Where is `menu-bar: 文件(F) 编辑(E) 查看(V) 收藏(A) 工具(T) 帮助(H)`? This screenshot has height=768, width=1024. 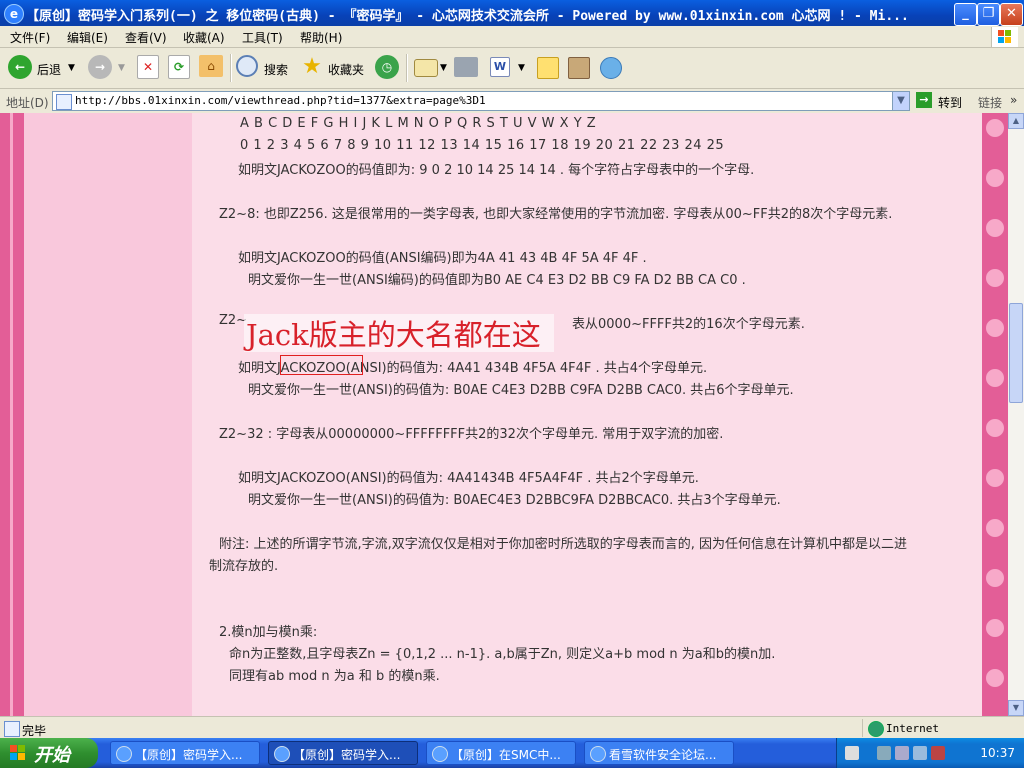 menu-bar: 文件(F) 编辑(E) 查看(V) 收藏(A) 工具(T) 帮助(H) is located at coordinates (512, 37).